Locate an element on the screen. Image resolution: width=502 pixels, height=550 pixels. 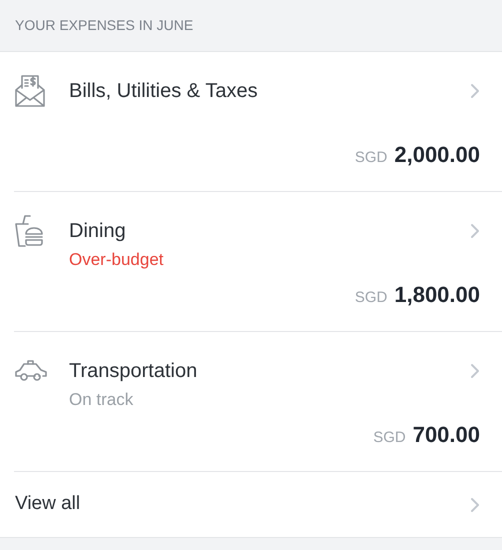
car-icon is located at coordinates (31, 371).